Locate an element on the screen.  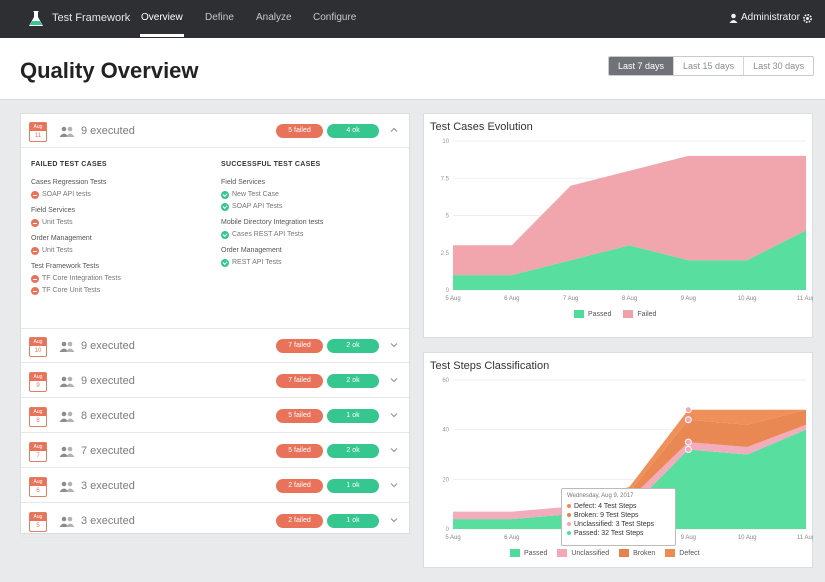
test-run-row: Aug 11 9 executed 5 failed 4 ok is located at coordinates (215, 131).